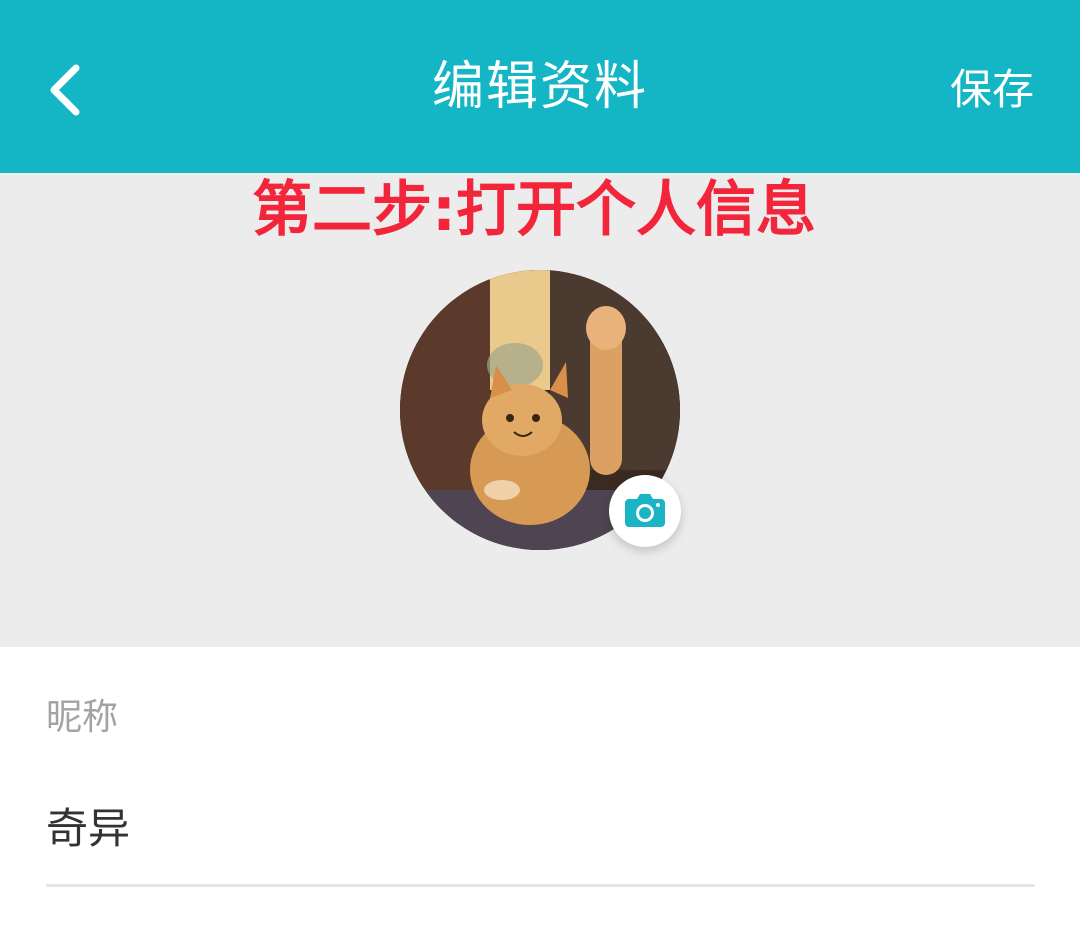  What do you see at coordinates (992, 90) in the screenshot?
I see `save-button: 保存` at bounding box center [992, 90].